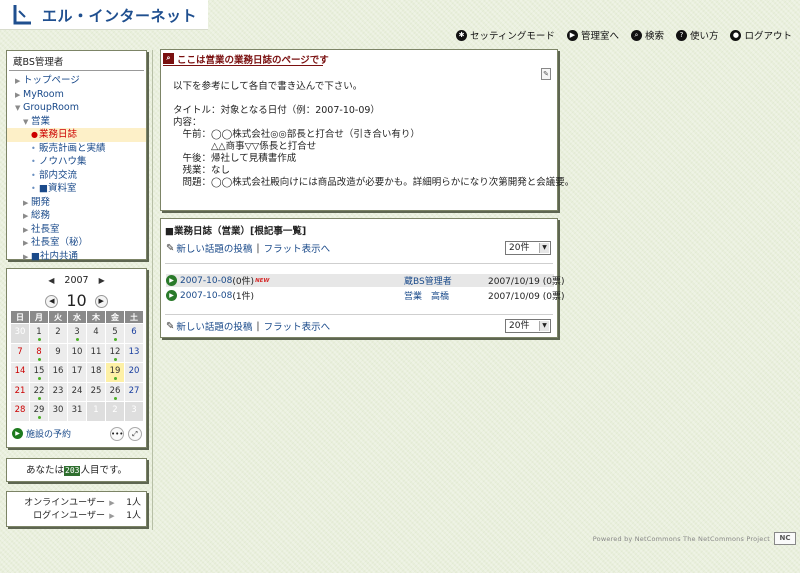  I want to click on calendar-day: 31, so click(77, 411).